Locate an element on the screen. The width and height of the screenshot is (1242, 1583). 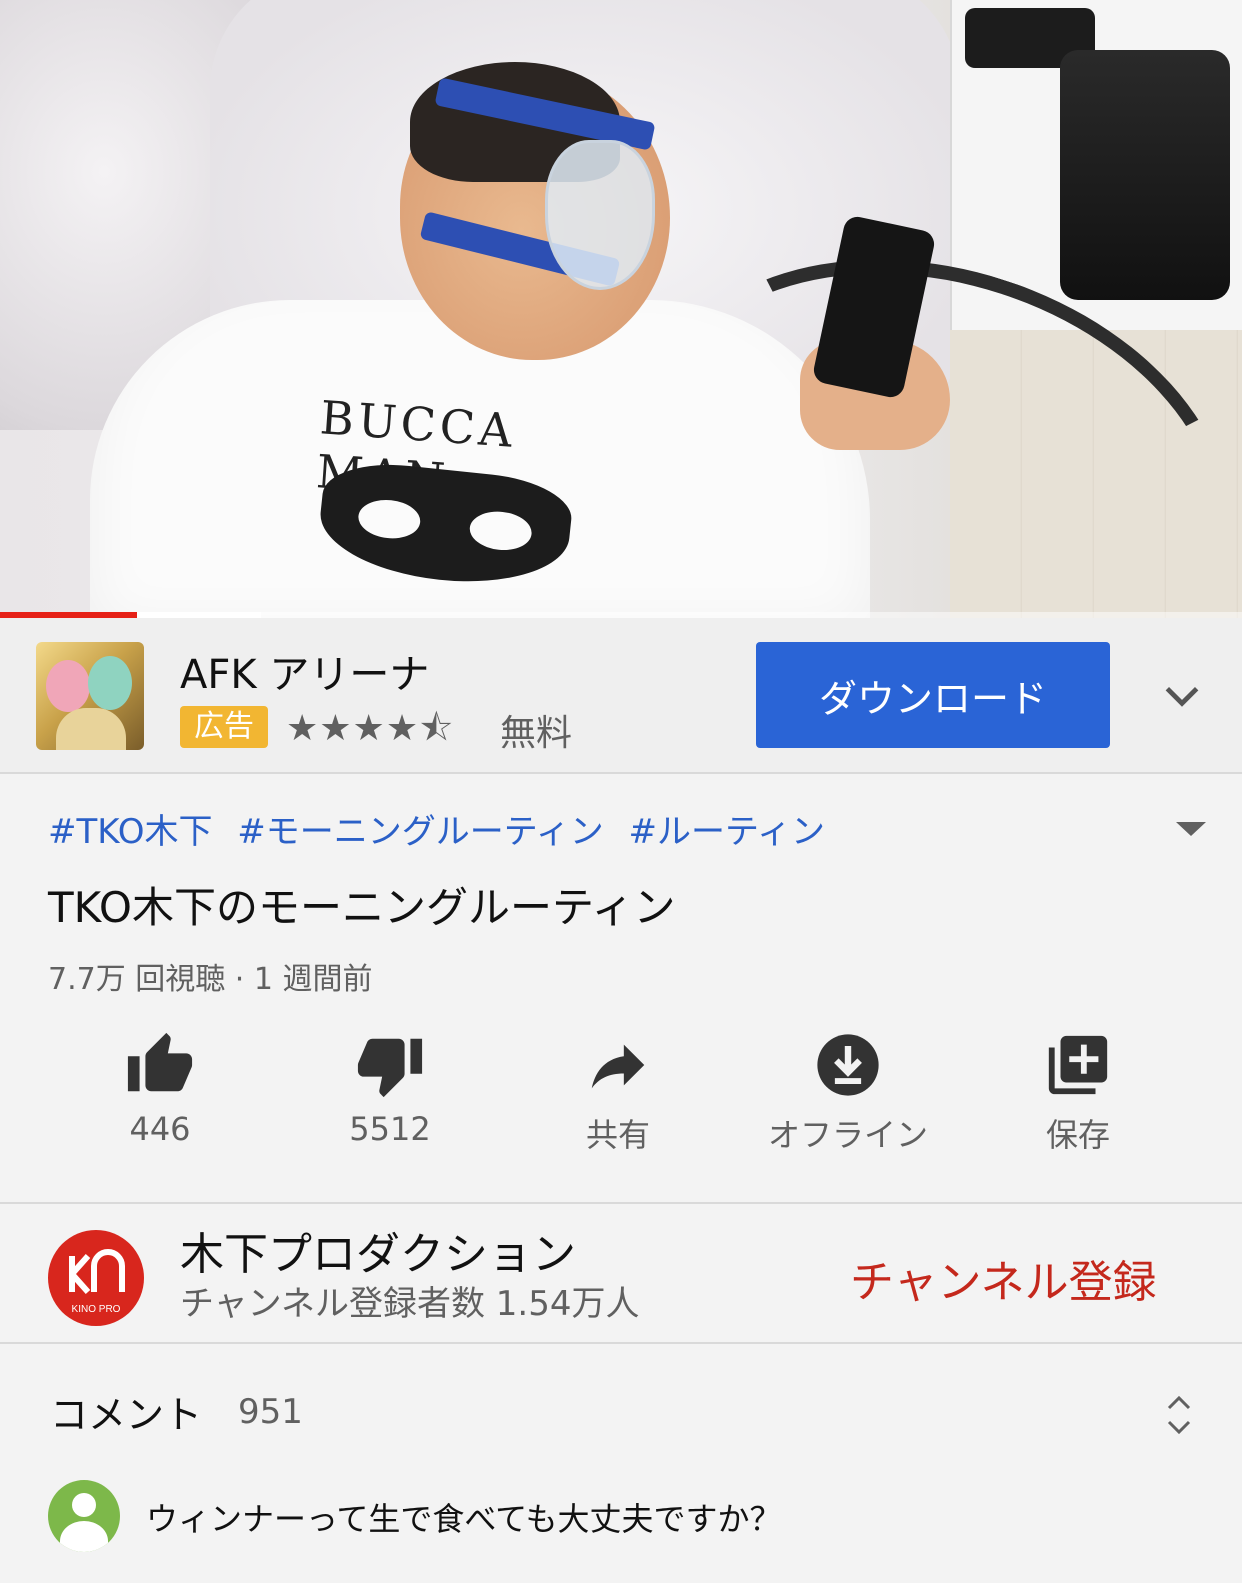
user-avatar is located at coordinates (84, 1516).